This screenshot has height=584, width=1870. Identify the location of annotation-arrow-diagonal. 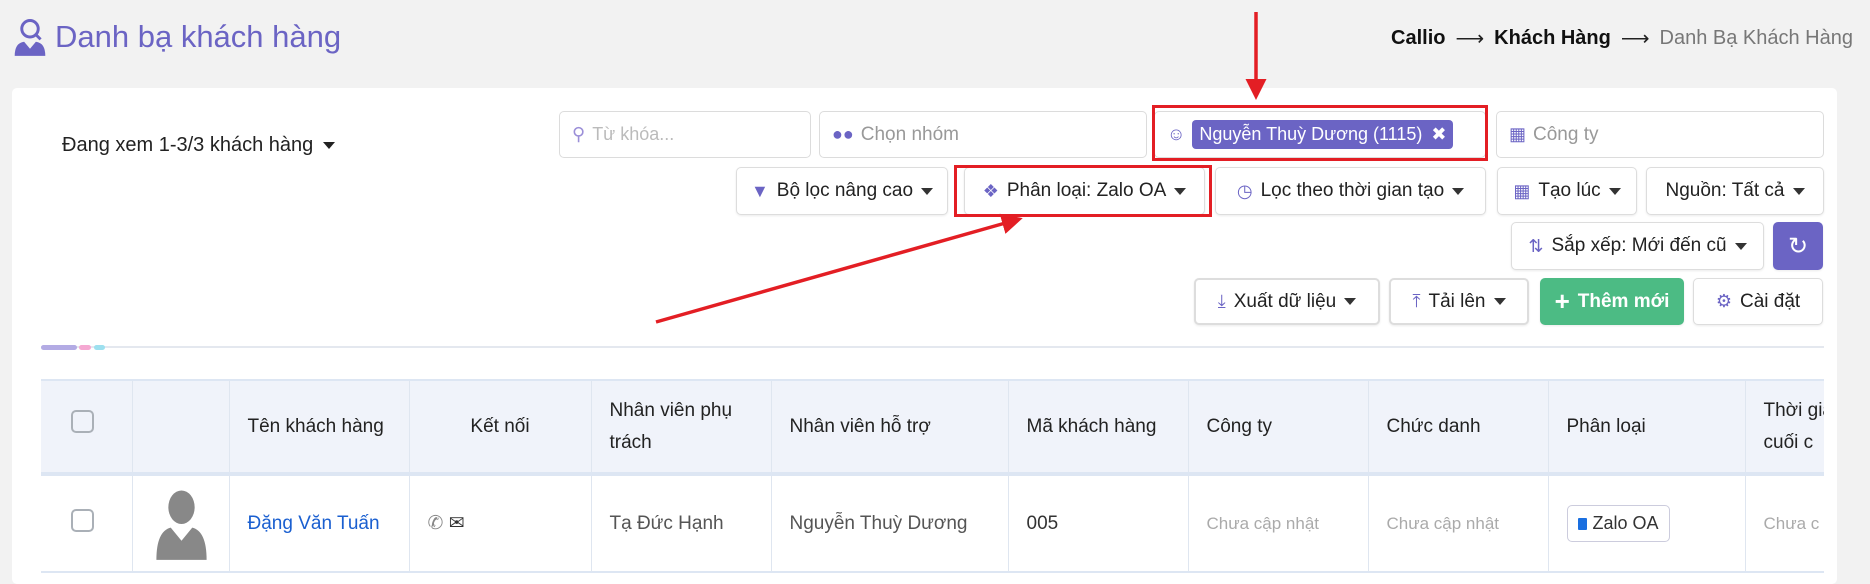
(839, 268).